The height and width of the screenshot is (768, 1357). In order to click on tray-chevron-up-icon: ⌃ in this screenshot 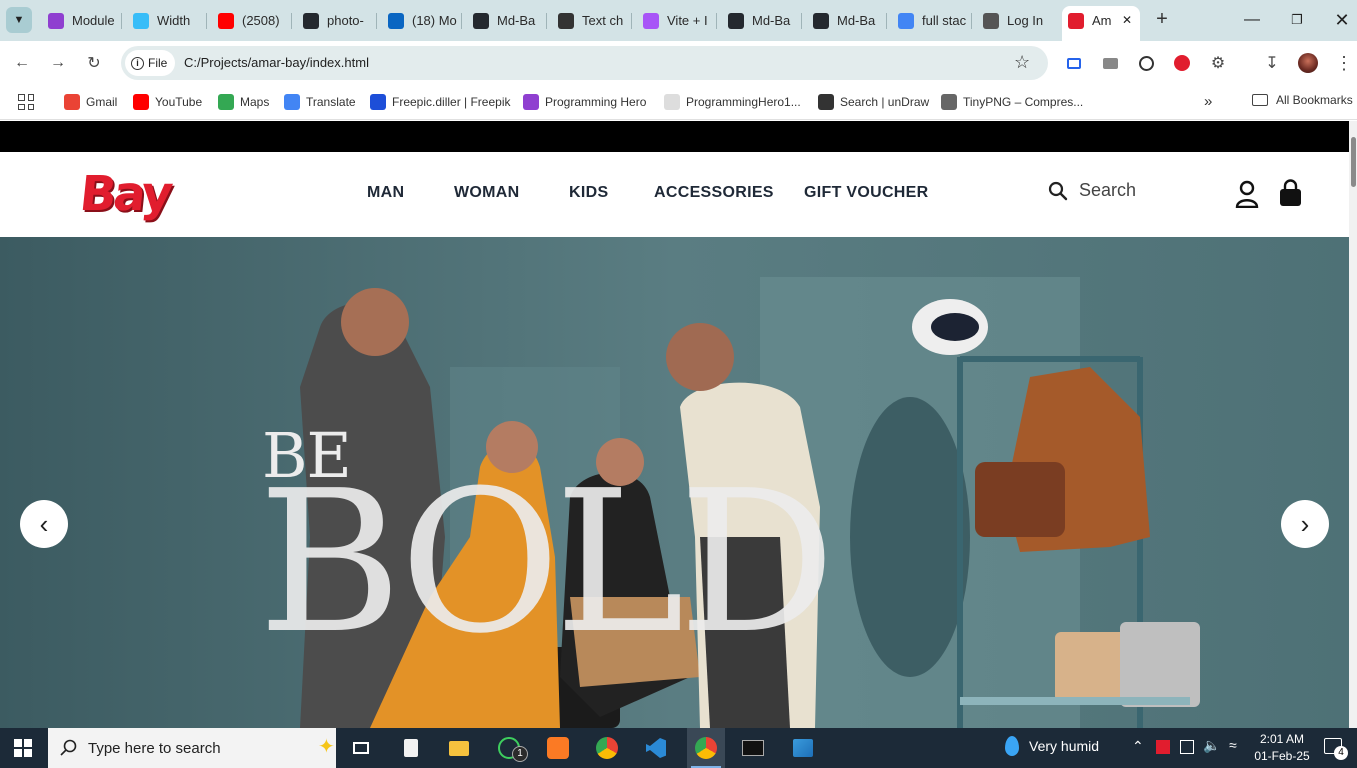, I will do `click(1138, 746)`.